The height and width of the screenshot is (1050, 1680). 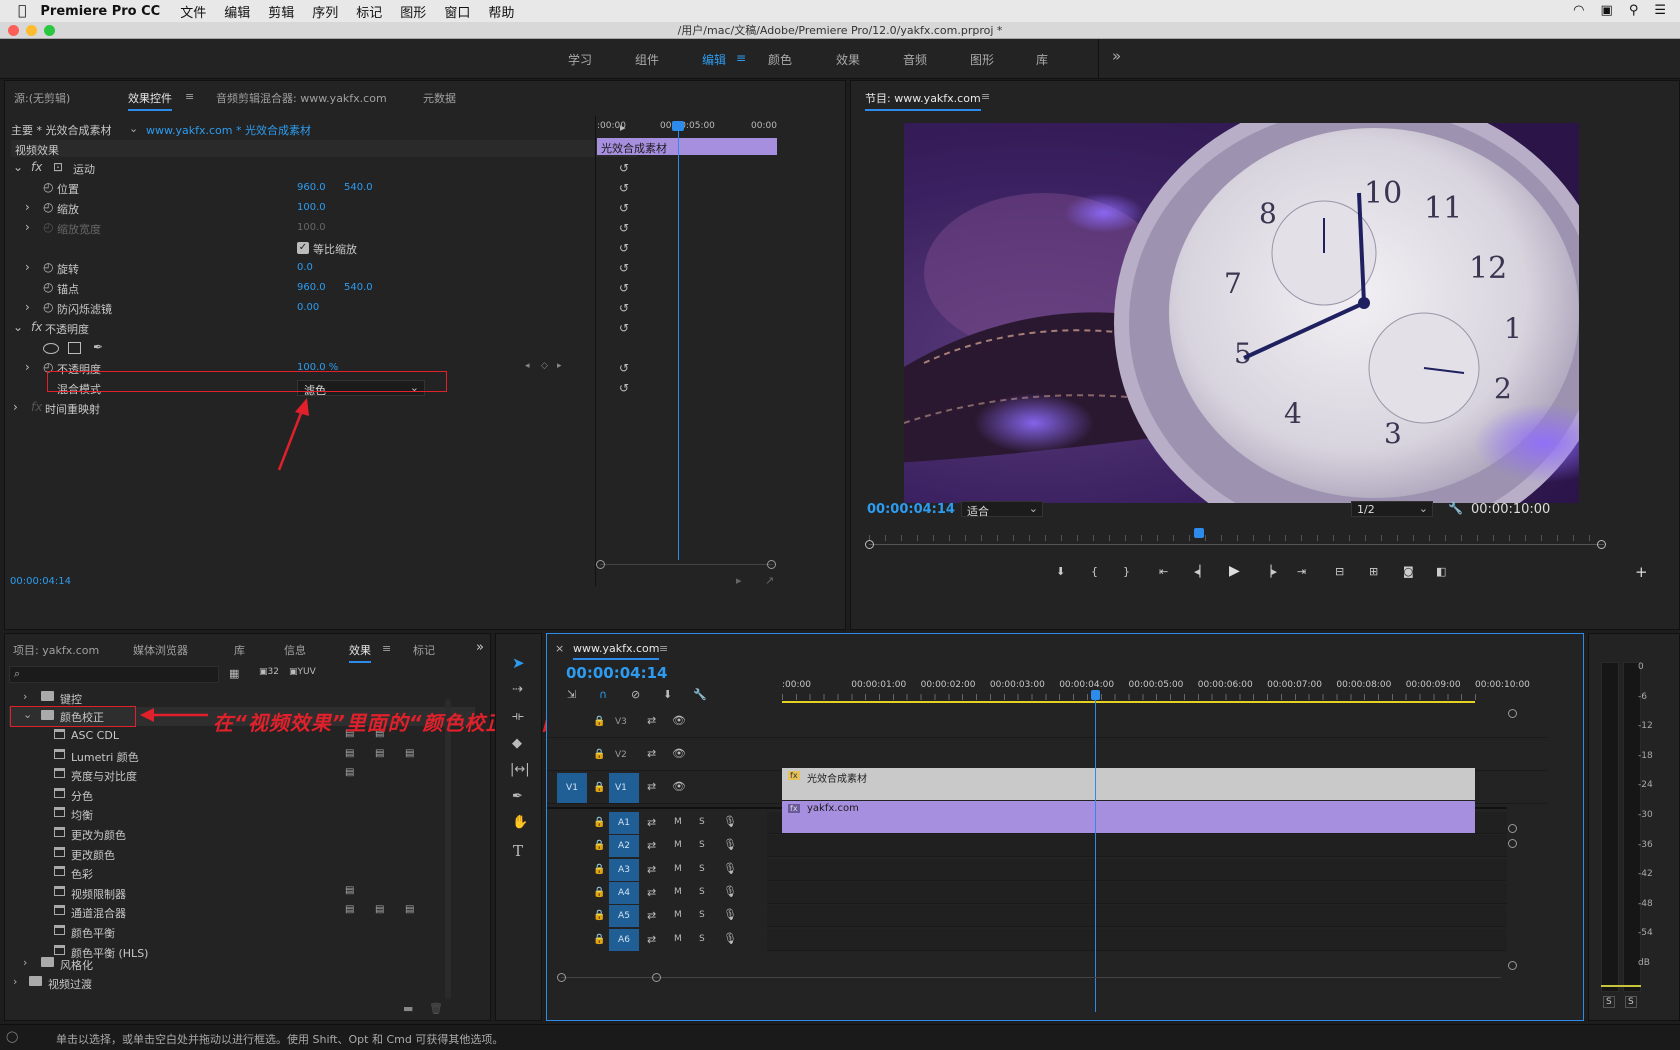 I want to click on tab-source: 源:(无剪辑), so click(x=42, y=98).